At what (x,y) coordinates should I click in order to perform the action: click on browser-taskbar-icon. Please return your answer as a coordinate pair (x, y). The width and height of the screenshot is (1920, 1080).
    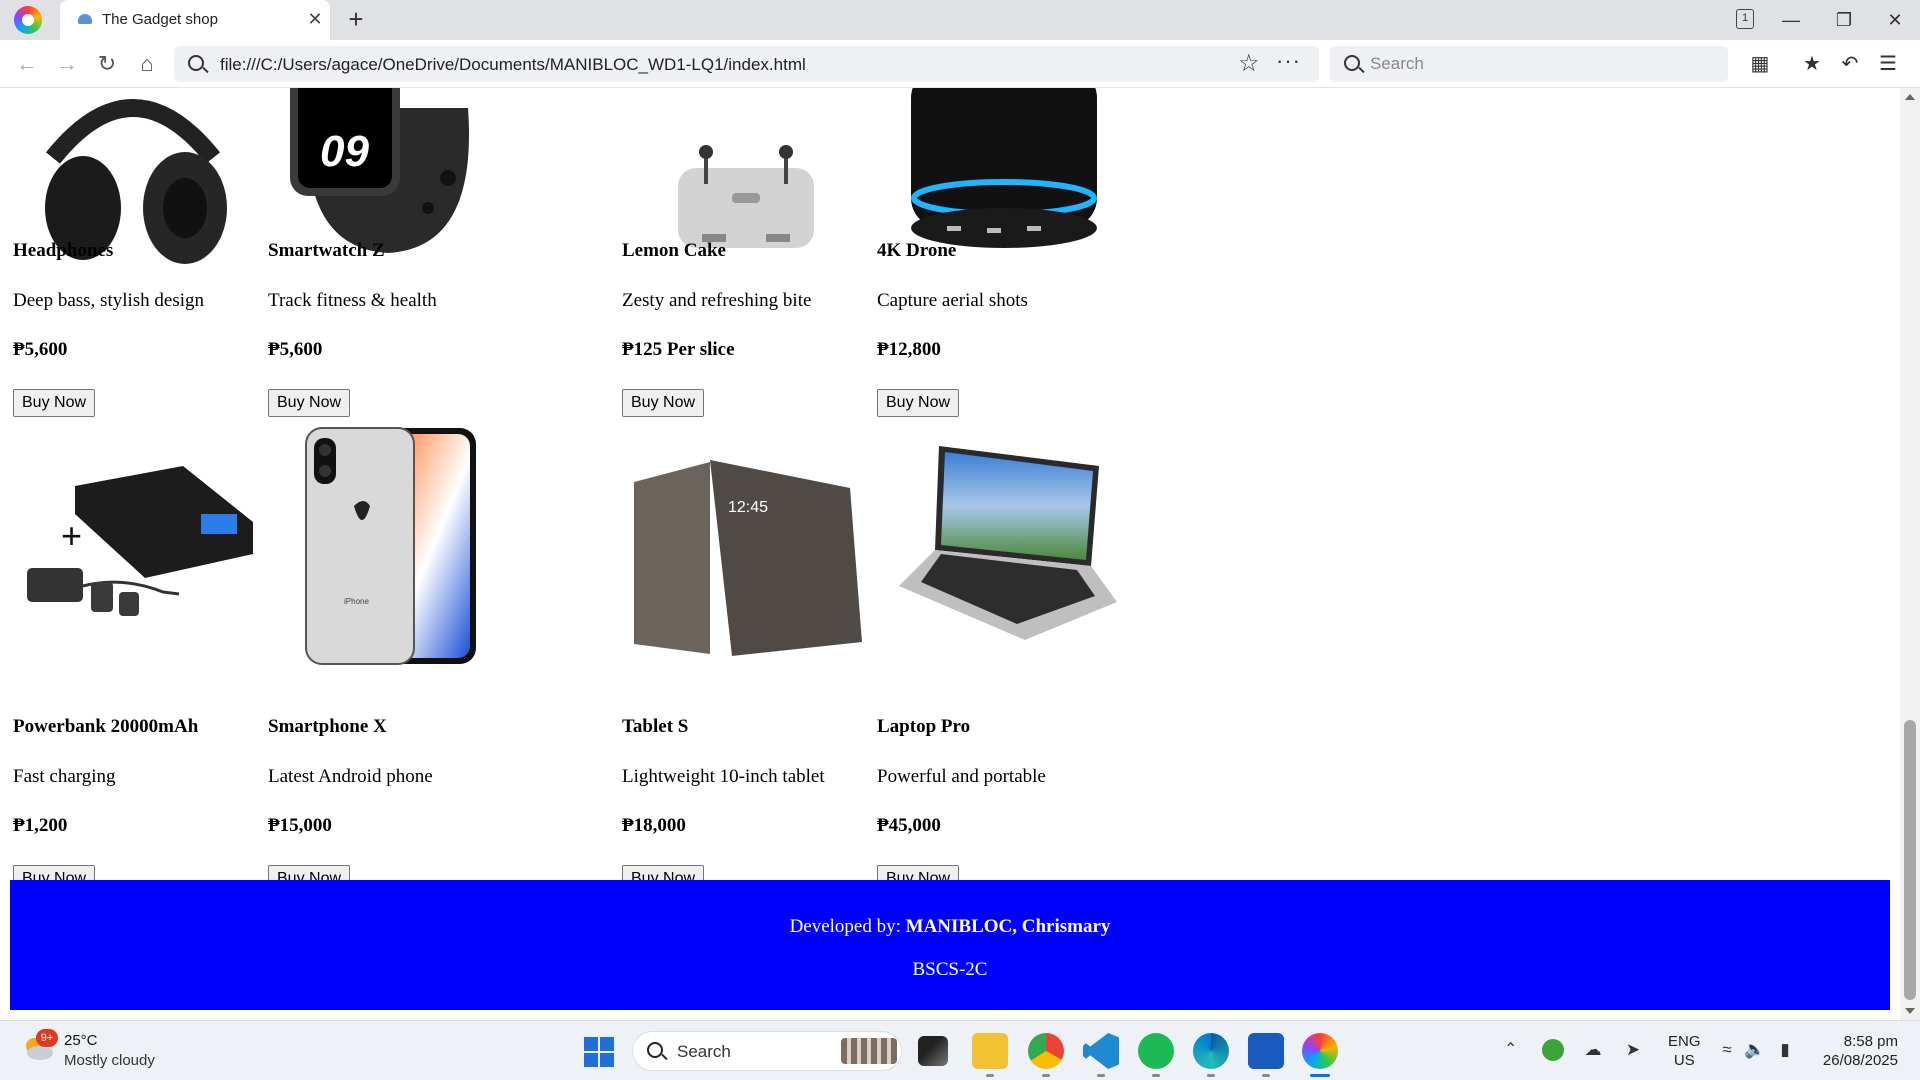
    Looking at the image, I should click on (1320, 1051).